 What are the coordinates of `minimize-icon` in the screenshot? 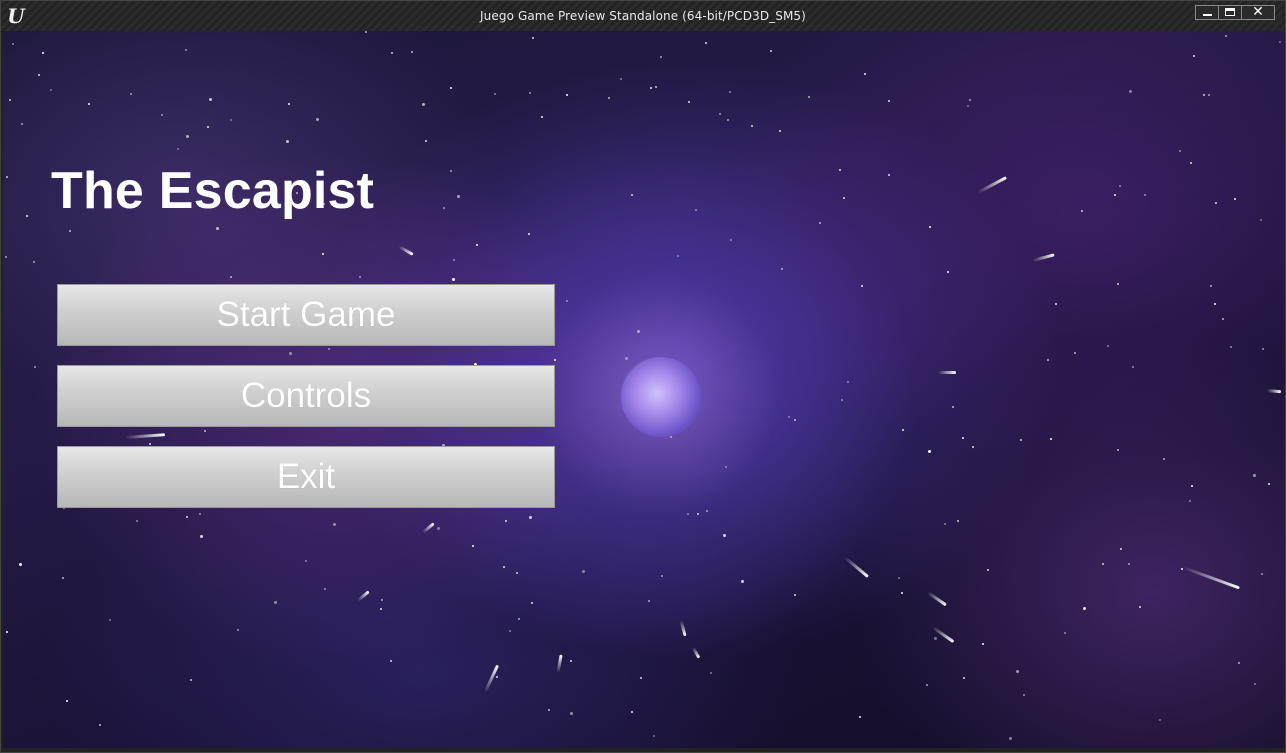 It's located at (1207, 15).